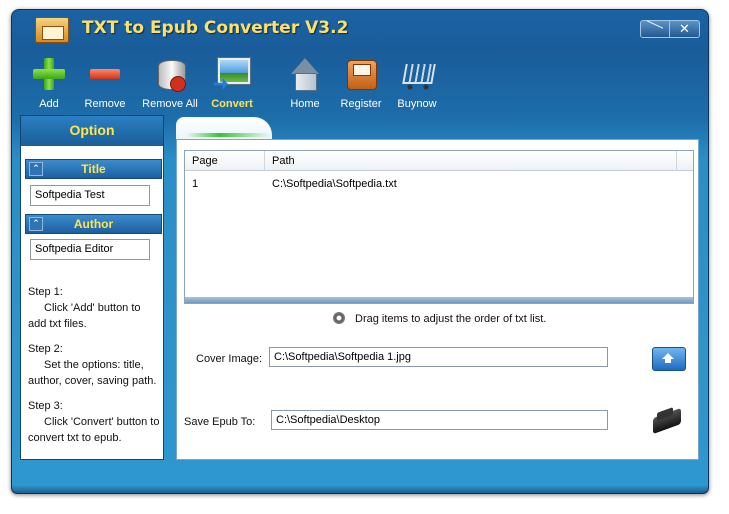 The width and height of the screenshot is (729, 514). I want to click on browse-cover-button, so click(669, 357).